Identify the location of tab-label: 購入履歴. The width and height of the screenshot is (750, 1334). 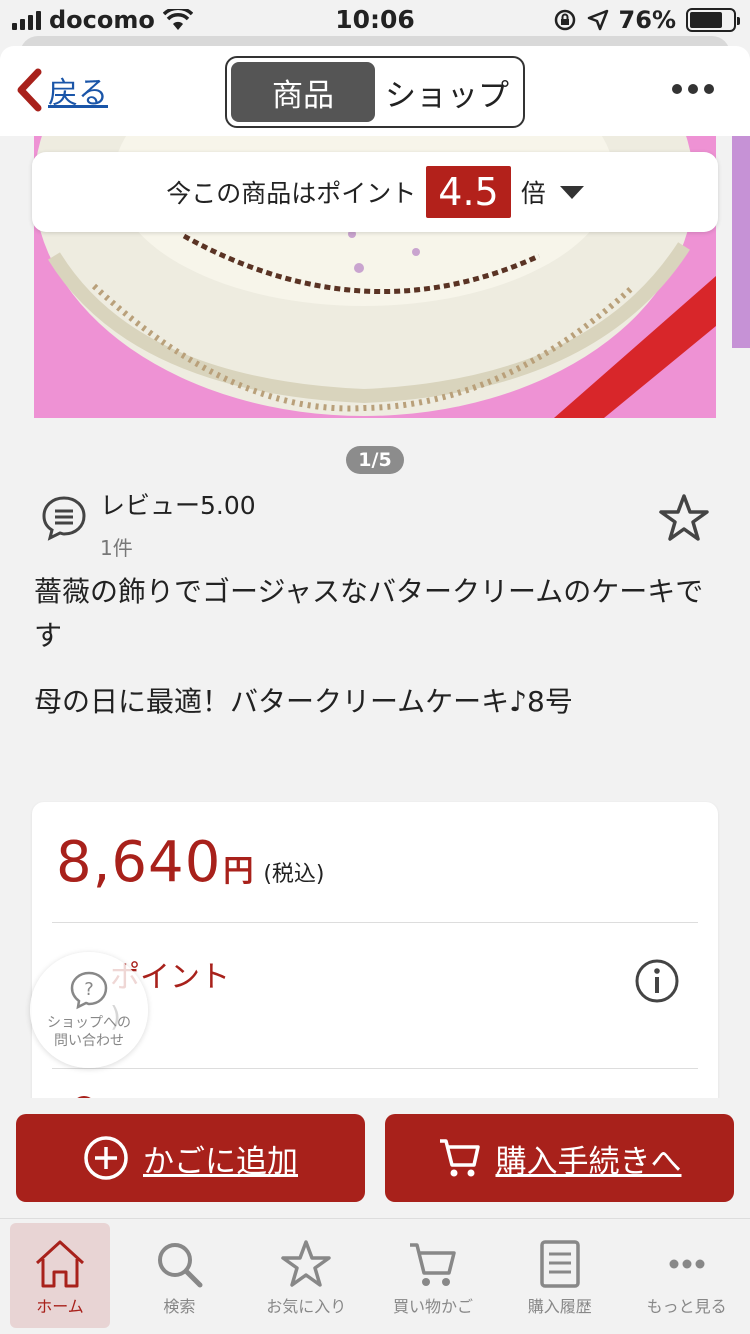
(559, 1306).